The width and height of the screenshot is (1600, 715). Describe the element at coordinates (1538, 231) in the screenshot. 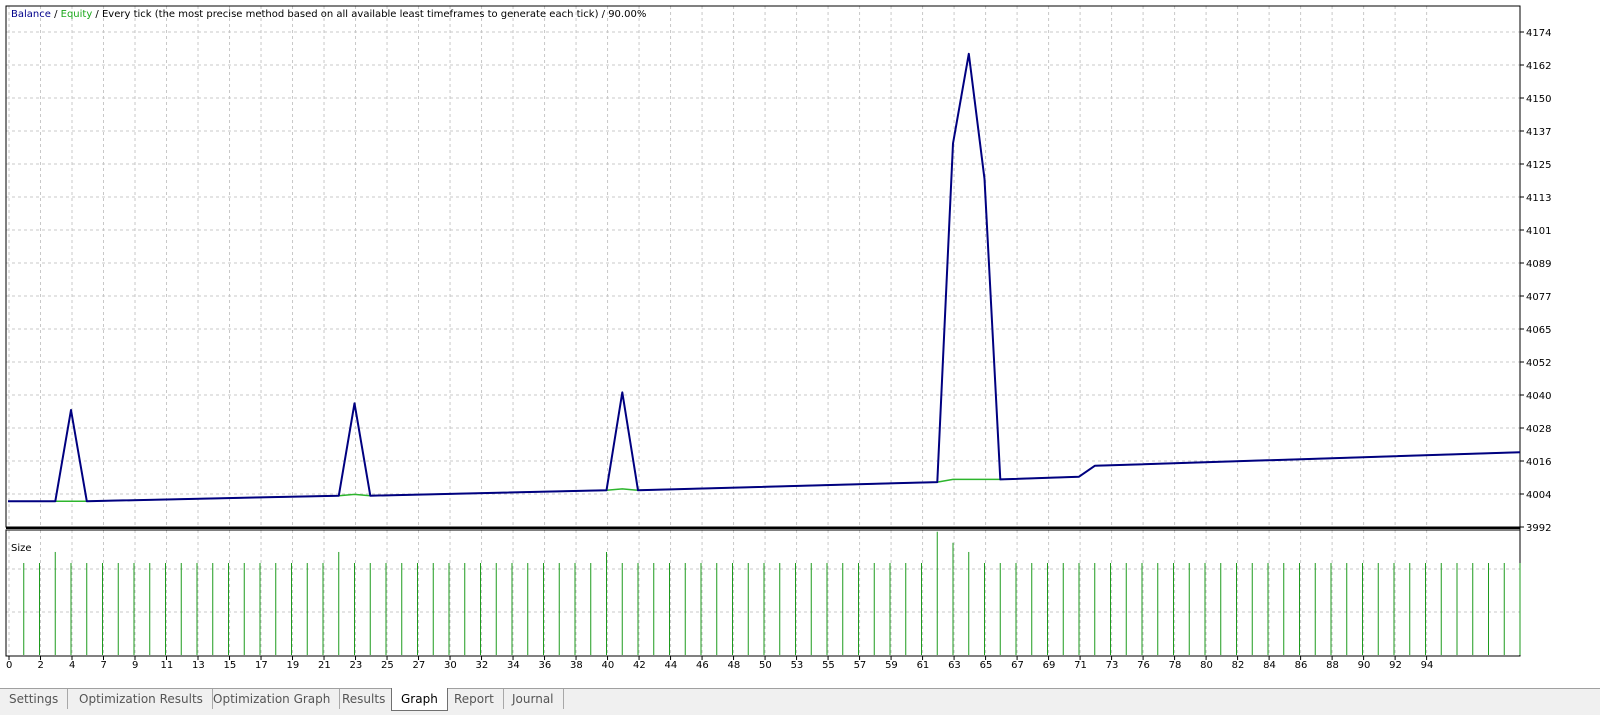

I see `y-tick-label: 4101` at that location.